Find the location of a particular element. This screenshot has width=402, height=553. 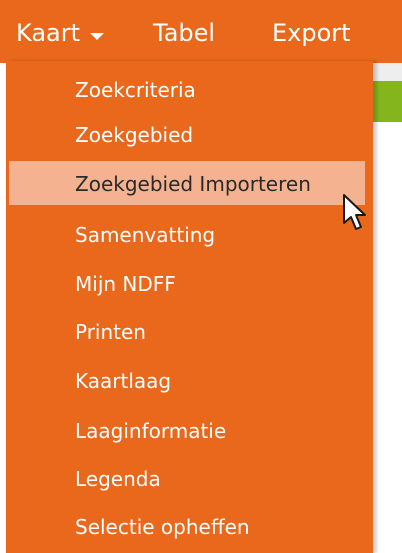

menu-item-zoekcriteria: Zoekcriteria is located at coordinates (189, 89).